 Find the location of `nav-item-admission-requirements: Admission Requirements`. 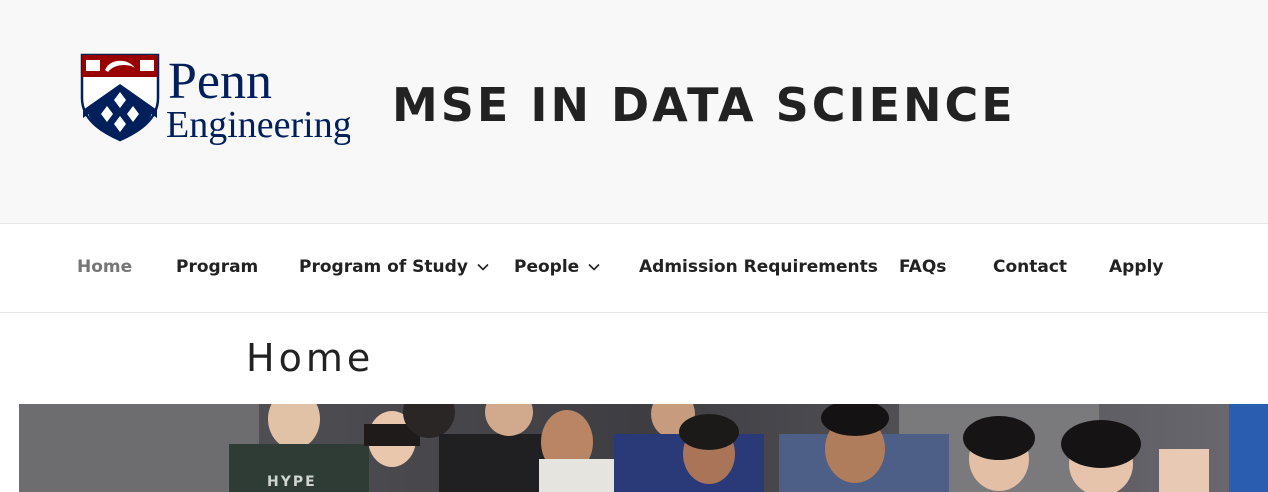

nav-item-admission-requirements: Admission Requirements is located at coordinates (758, 267).